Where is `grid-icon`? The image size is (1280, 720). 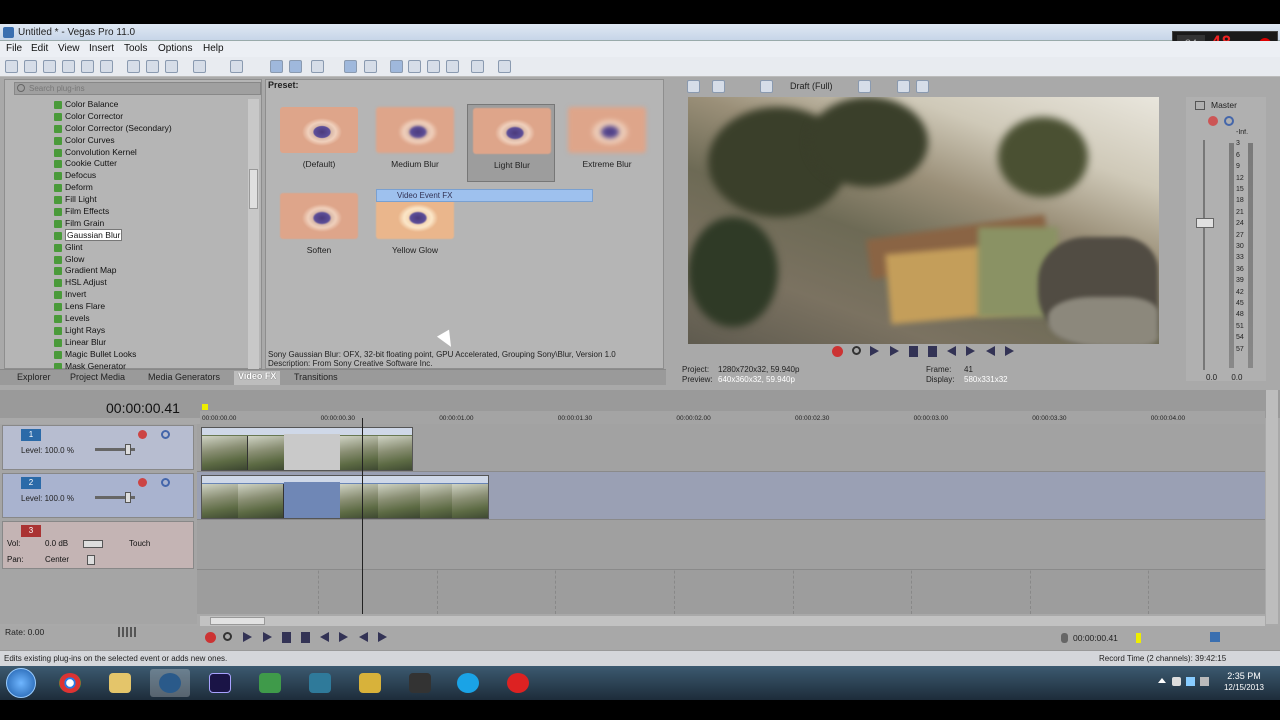
grid-icon is located at coordinates (1215, 637).